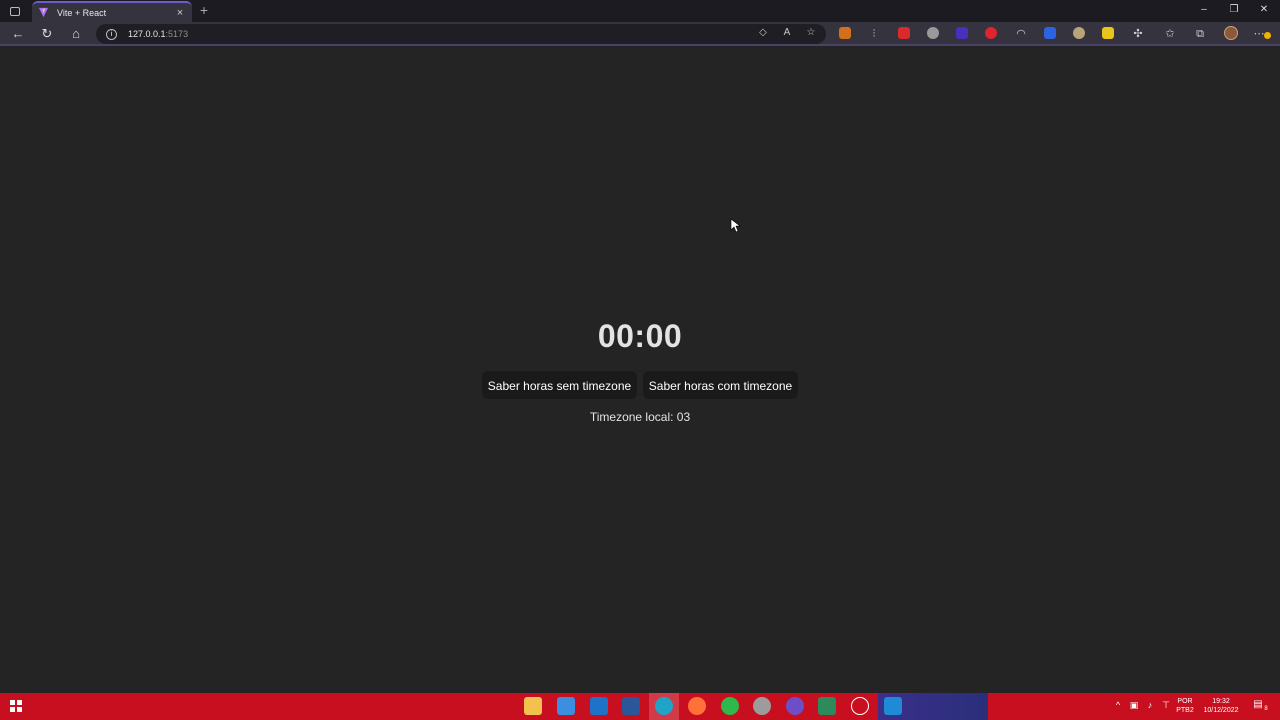 The image size is (1280, 720). What do you see at coordinates (559, 385) in the screenshot?
I see `time-without-timezone-button: Saber horas sem timezone` at bounding box center [559, 385].